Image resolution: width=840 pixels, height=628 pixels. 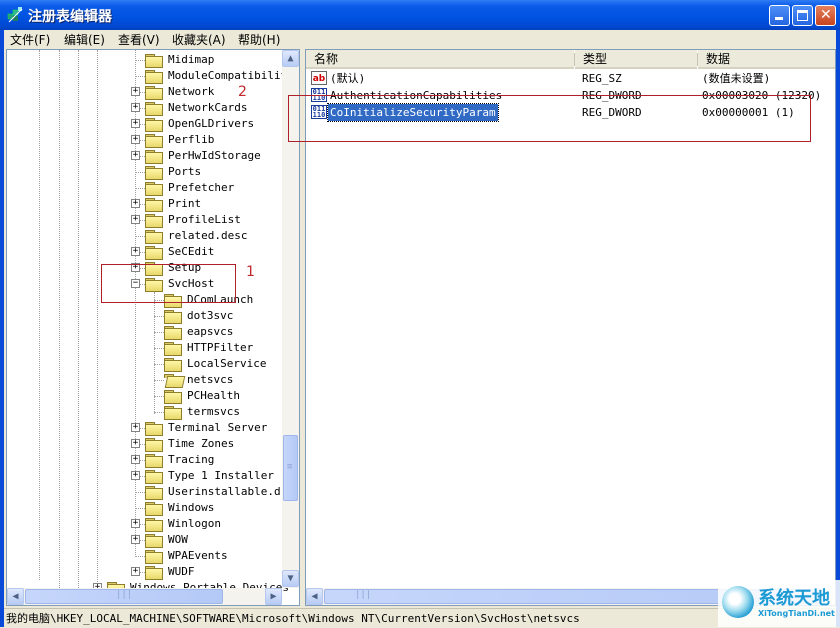 I want to click on tree-item: + Terminal Server, so click(x=214, y=428).